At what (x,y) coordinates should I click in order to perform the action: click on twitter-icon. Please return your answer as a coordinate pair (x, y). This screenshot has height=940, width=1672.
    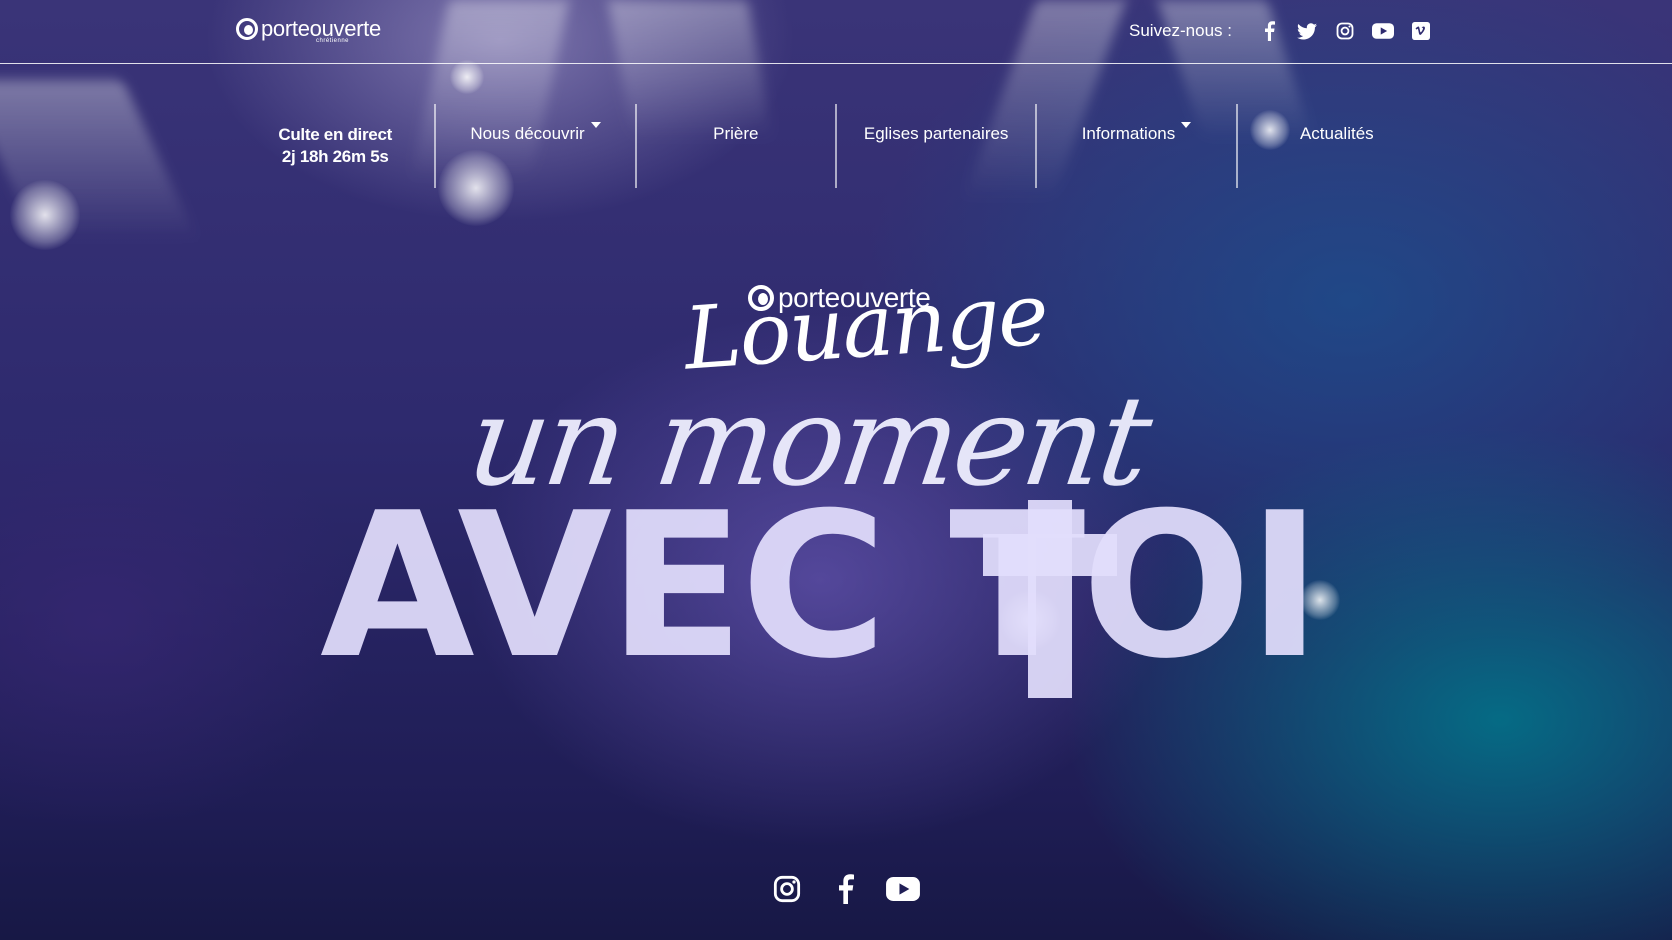
    Looking at the image, I should click on (1307, 31).